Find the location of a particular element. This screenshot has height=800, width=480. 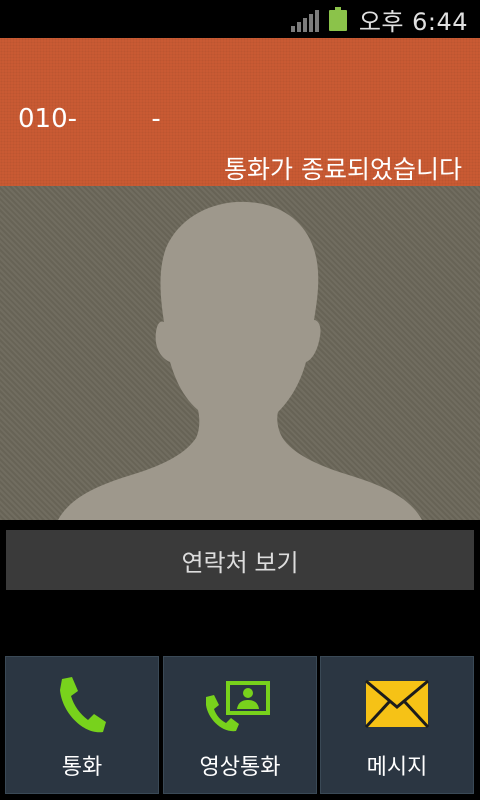

envelope-icon is located at coordinates (397, 704).